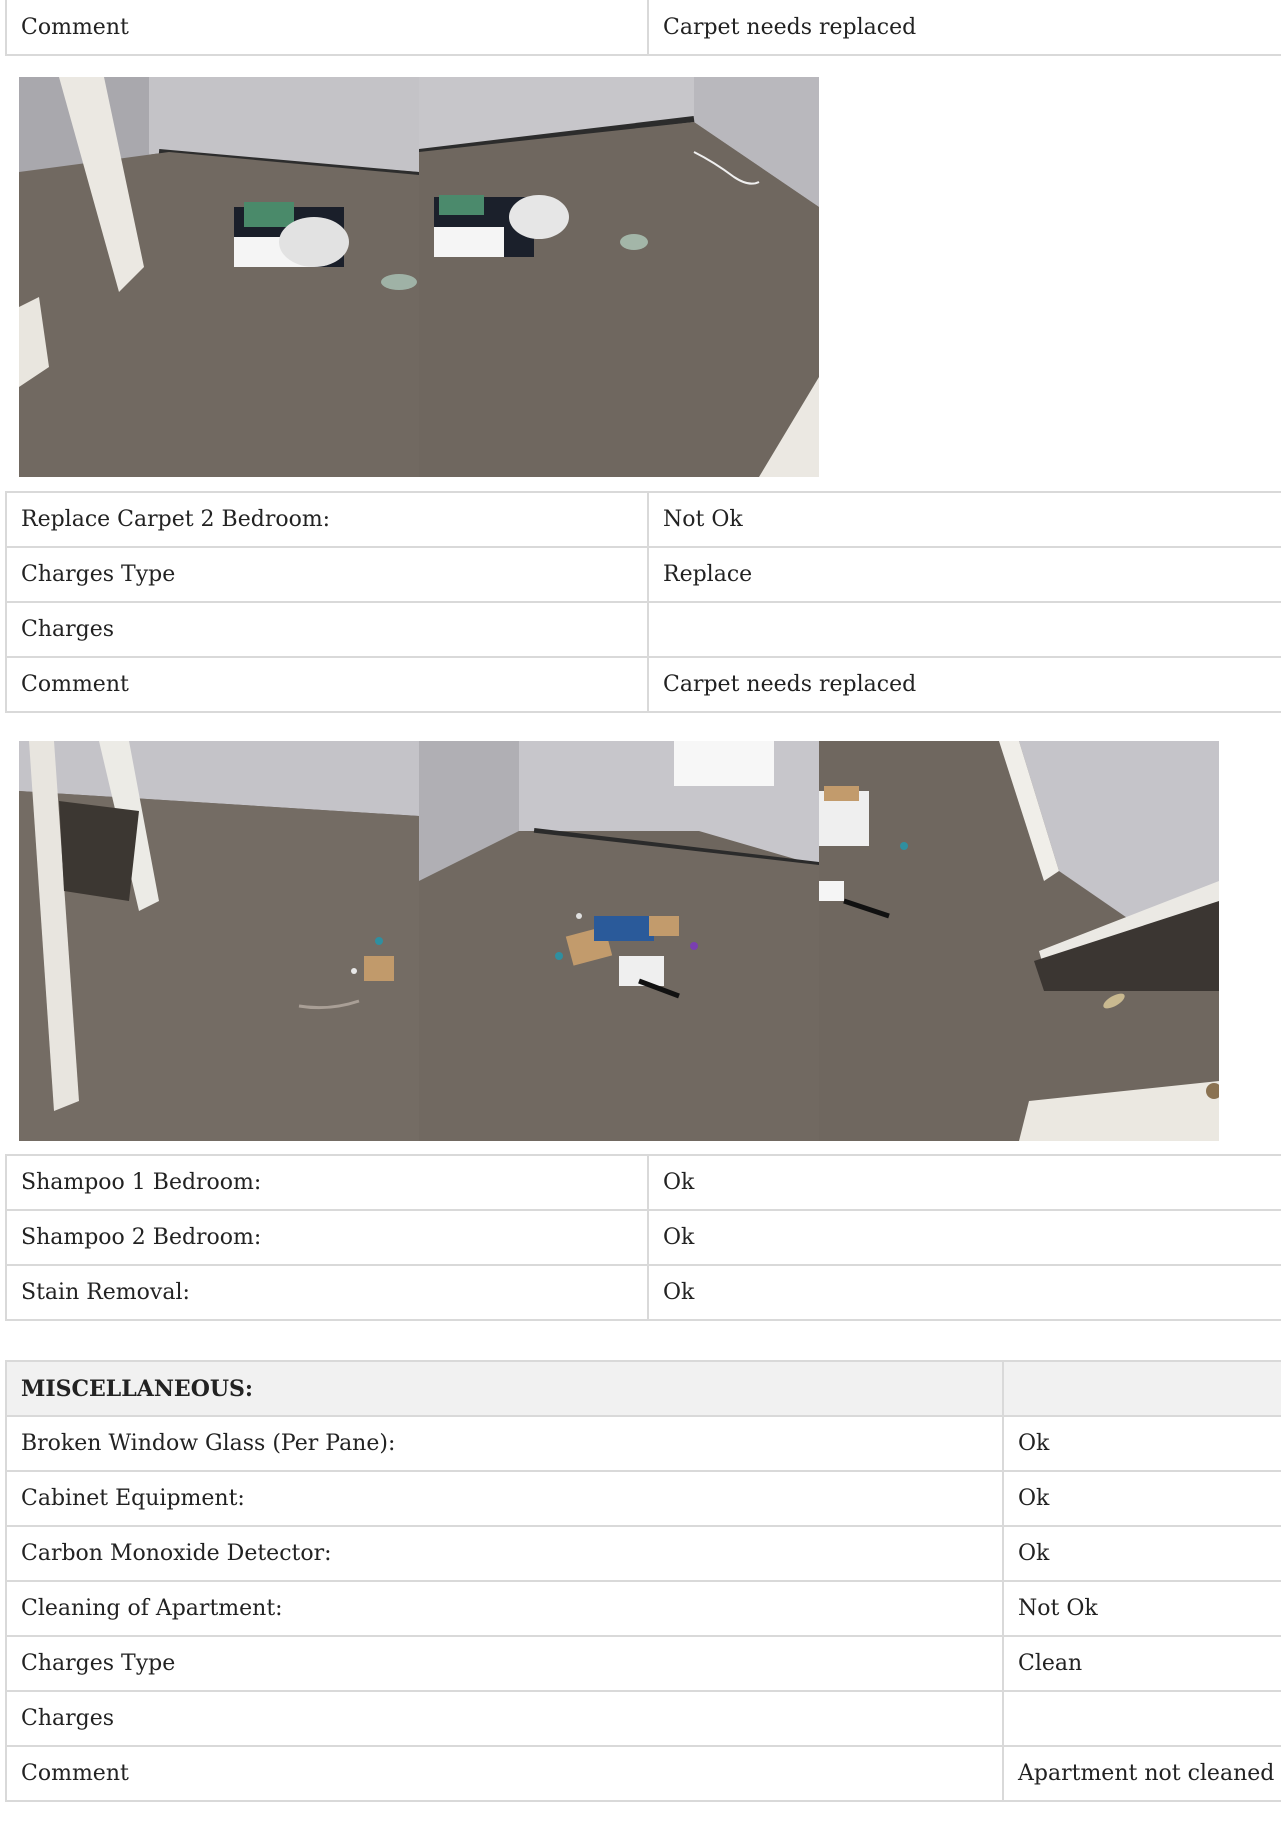 This screenshot has width=1281, height=1829. Describe the element at coordinates (326, 1237) in the screenshot. I see `row-label: Shampoo 2 Bedroom:` at that location.